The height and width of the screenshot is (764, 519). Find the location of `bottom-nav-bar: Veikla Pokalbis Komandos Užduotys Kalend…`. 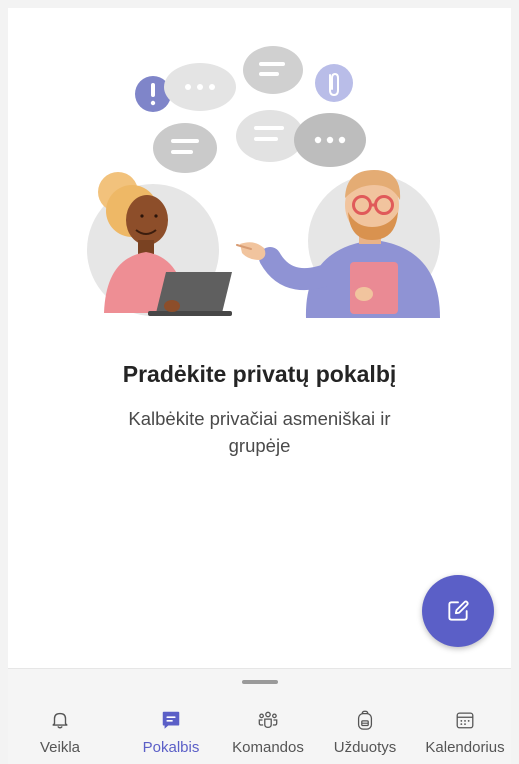

bottom-nav-bar: Veikla Pokalbis Komandos Užduotys Kalend… is located at coordinates (259, 733).